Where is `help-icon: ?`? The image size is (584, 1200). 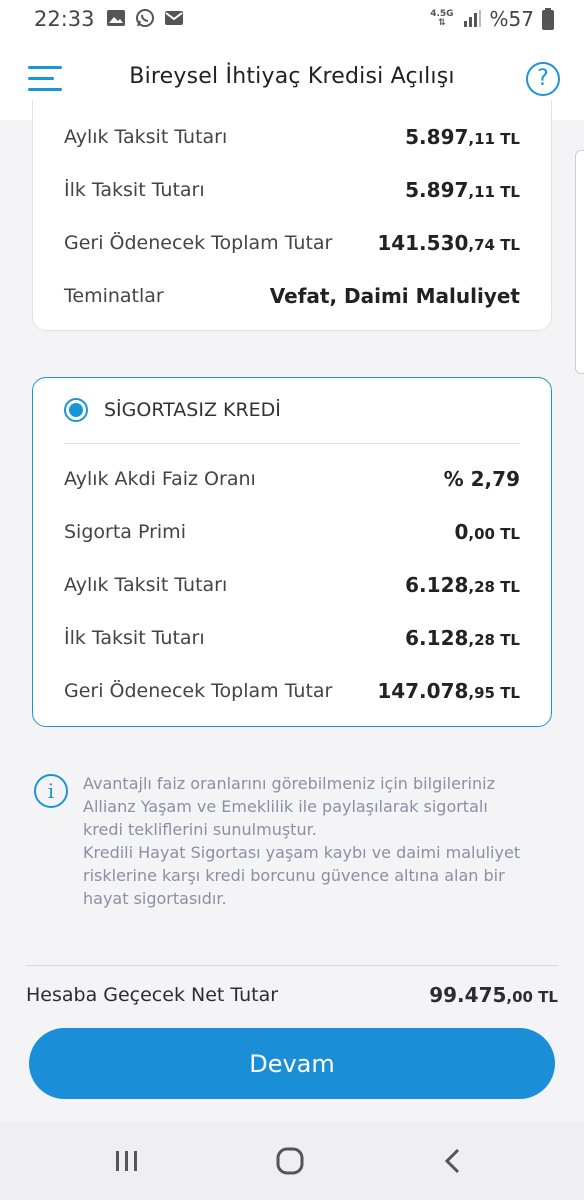 help-icon: ? is located at coordinates (543, 79).